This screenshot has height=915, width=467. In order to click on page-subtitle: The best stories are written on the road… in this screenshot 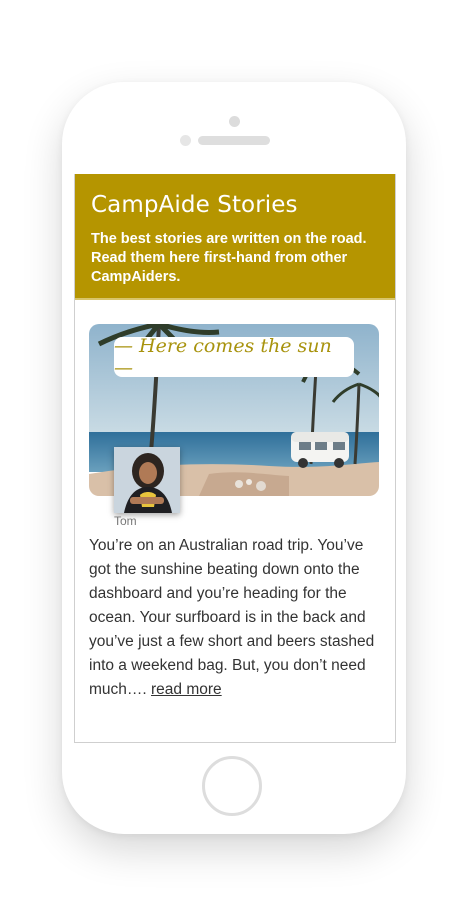, I will do `click(229, 258)`.